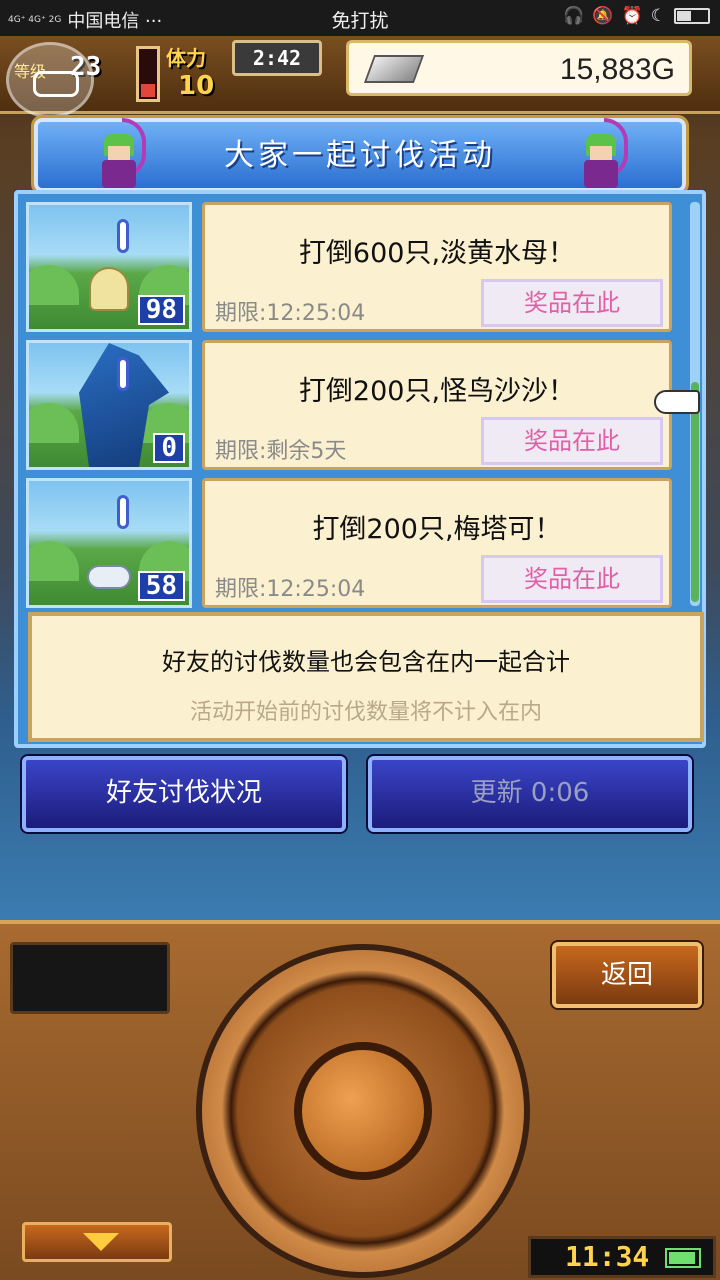 Image resolution: width=720 pixels, height=1280 pixels. I want to click on quest-row: 58 打倒200只,梅塔可！ 期限:12:25:04 奖品在此, so click(349, 543).